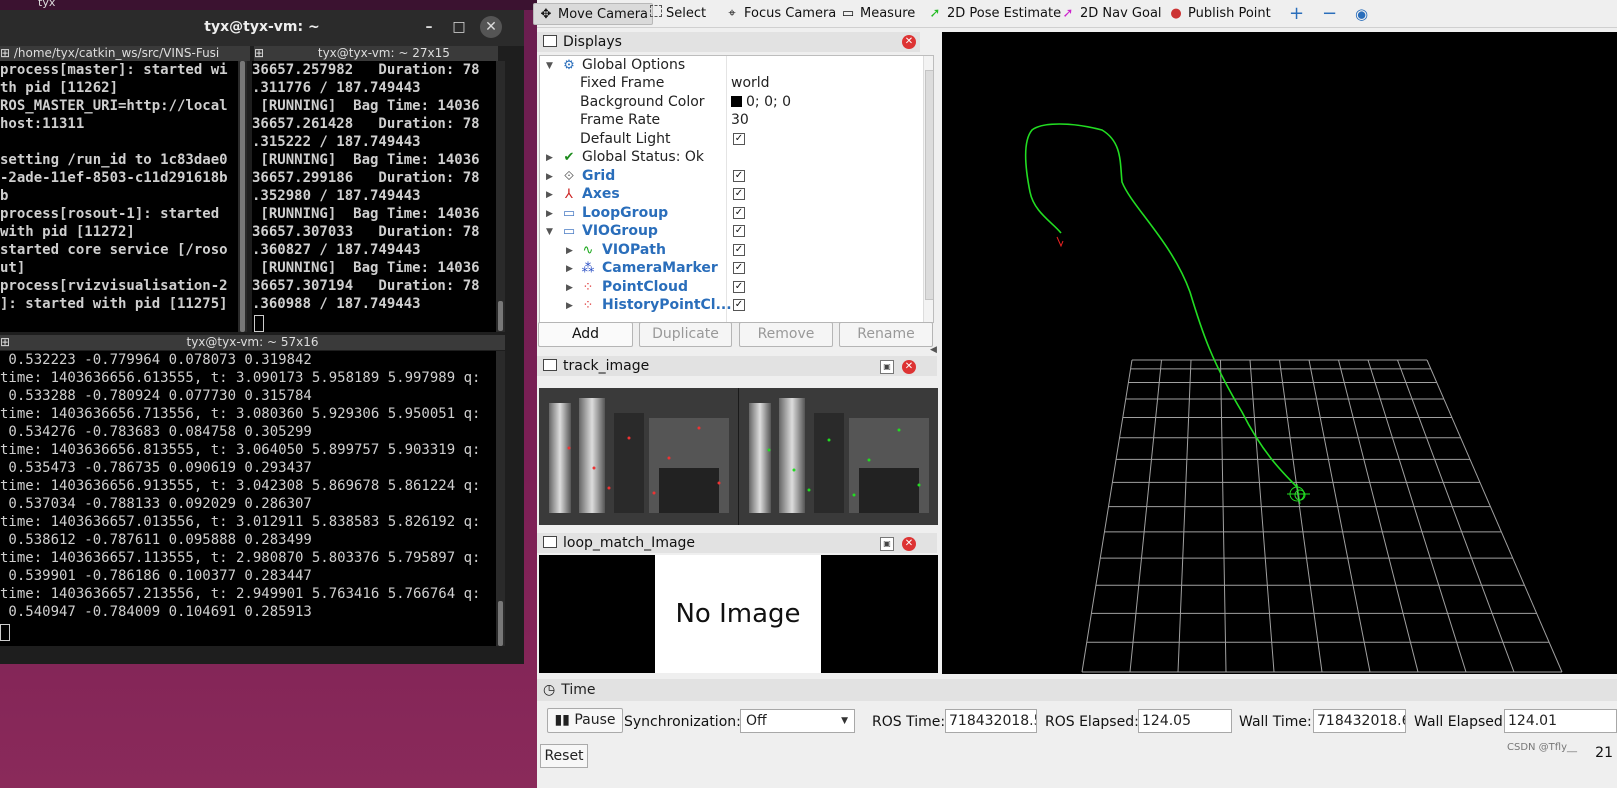 The image size is (1617, 788). I want to click on focus-camera-tool: ⌖ Focus Camera, so click(780, 14).